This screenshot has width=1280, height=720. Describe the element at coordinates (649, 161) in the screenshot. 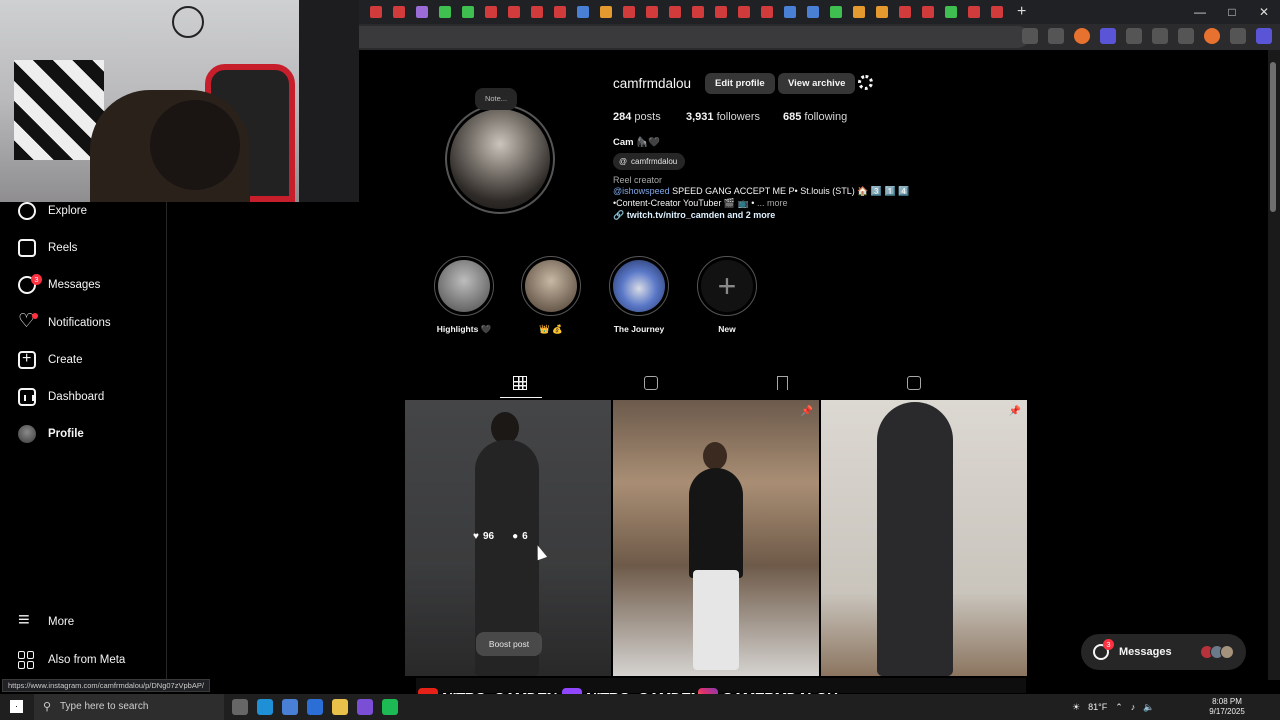

I see `threads-badge: camfrmdalou` at that location.